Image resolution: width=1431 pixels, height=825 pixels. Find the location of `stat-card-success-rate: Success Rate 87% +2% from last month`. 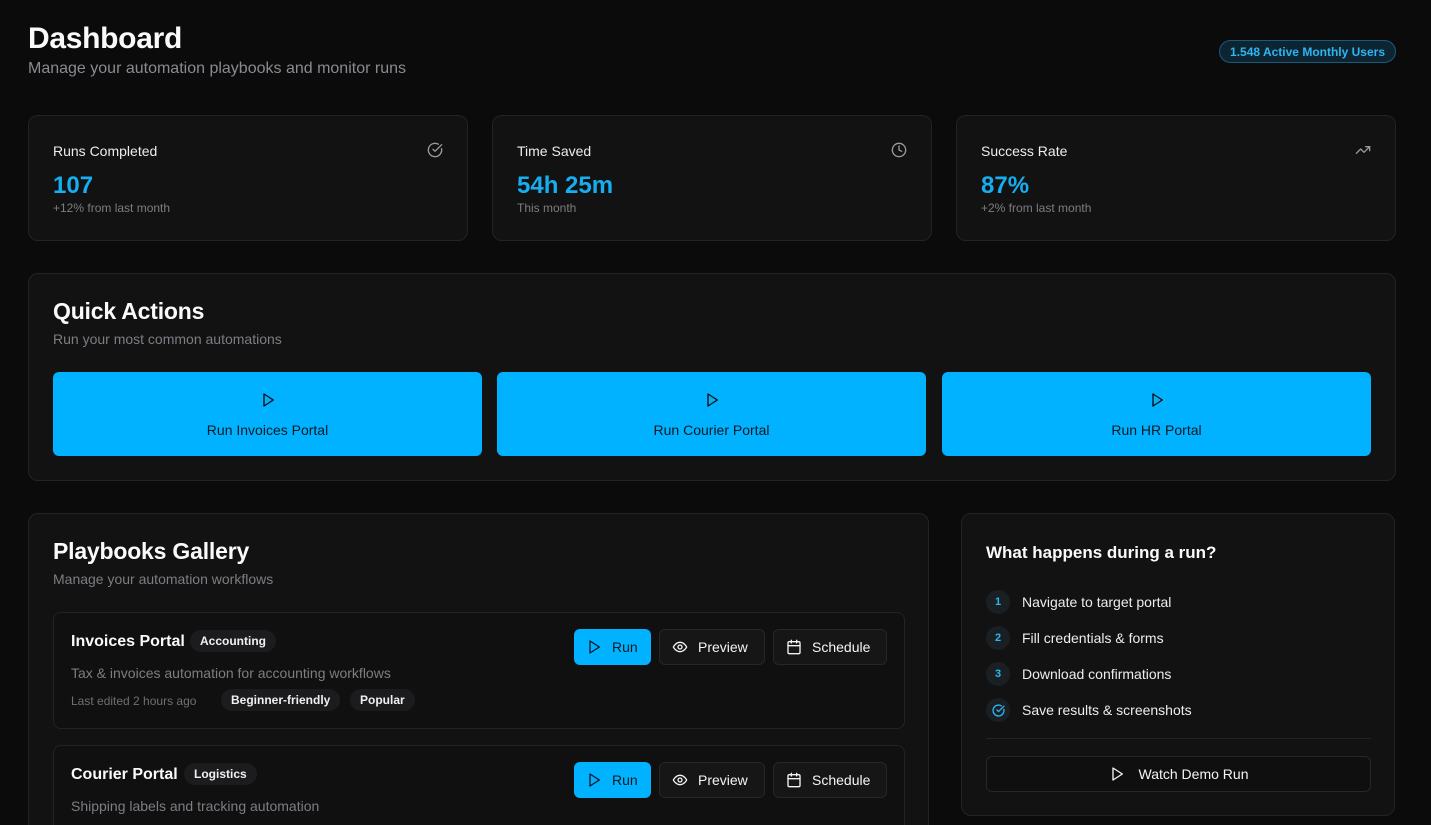

stat-card-success-rate: Success Rate 87% +2% from last month is located at coordinates (1176, 178).